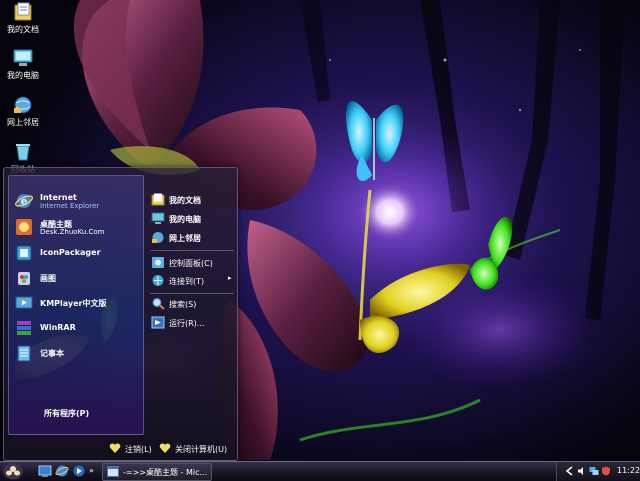 This screenshot has width=640, height=481. I want to click on desktop-icon-my-computer: 我的电脑, so click(23, 64).